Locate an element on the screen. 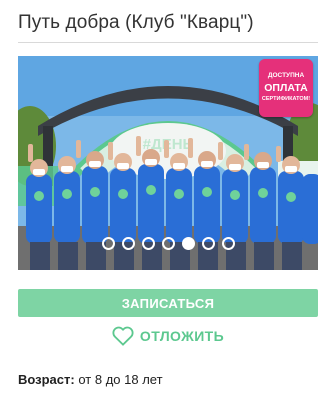  age-value: от 8 до 18 лет is located at coordinates (120, 379).